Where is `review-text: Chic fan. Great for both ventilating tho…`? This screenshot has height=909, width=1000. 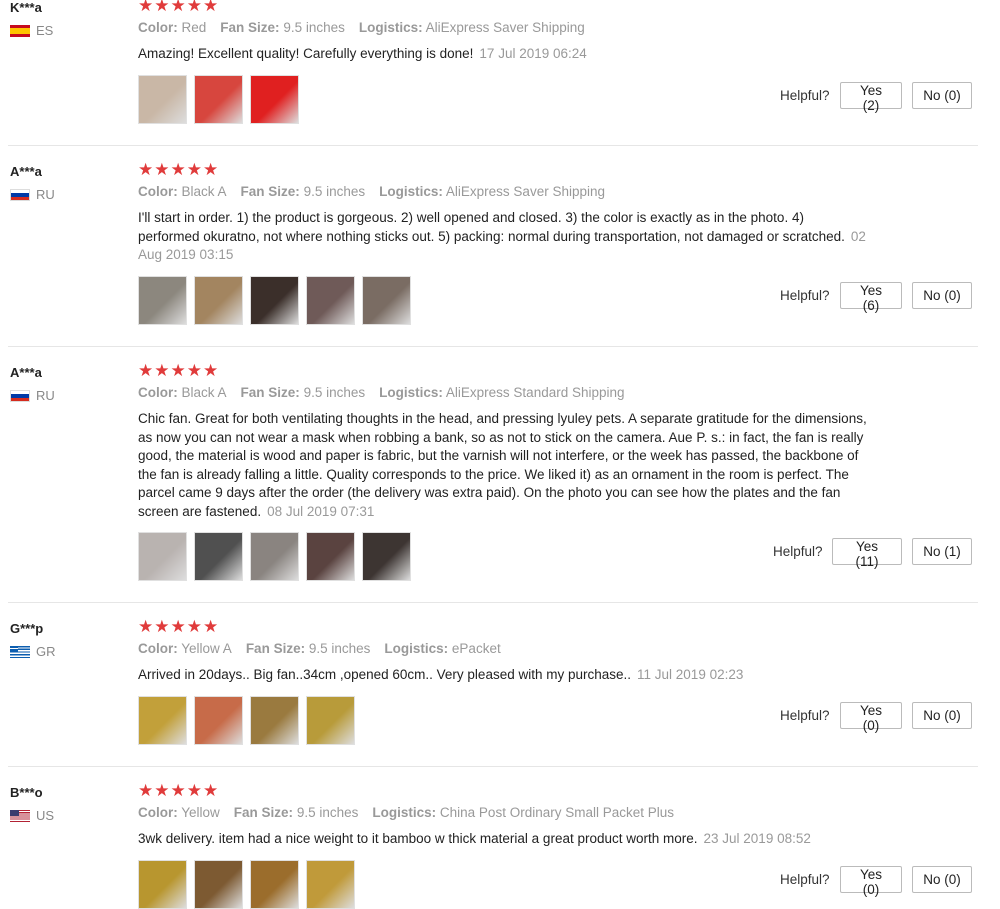
review-text: Chic fan. Great for both ventilating tho… is located at coordinates (503, 466).